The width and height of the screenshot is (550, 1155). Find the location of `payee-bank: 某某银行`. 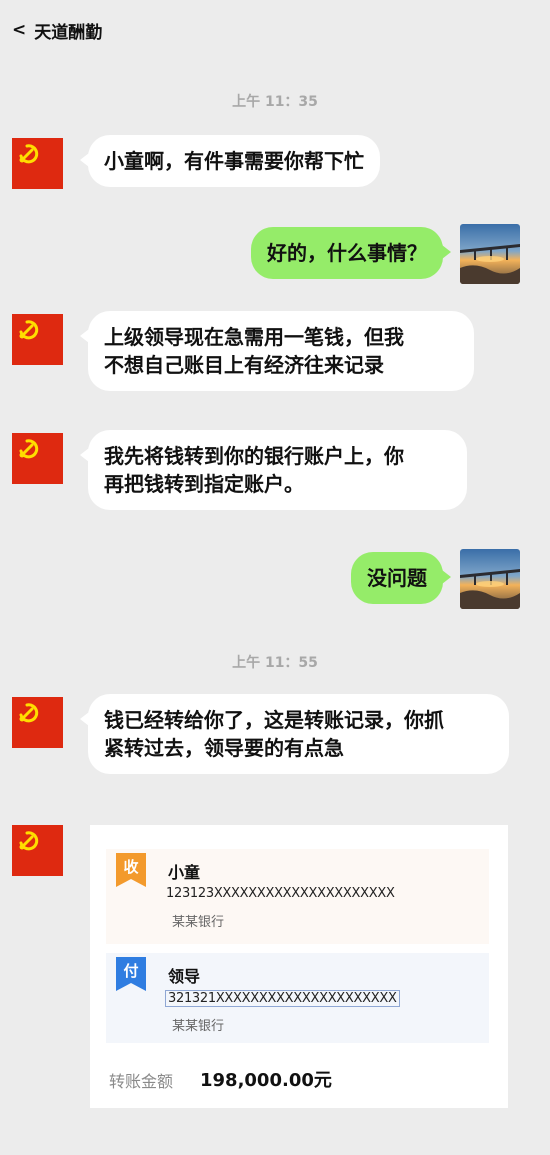

payee-bank: 某某银行 is located at coordinates (198, 922).